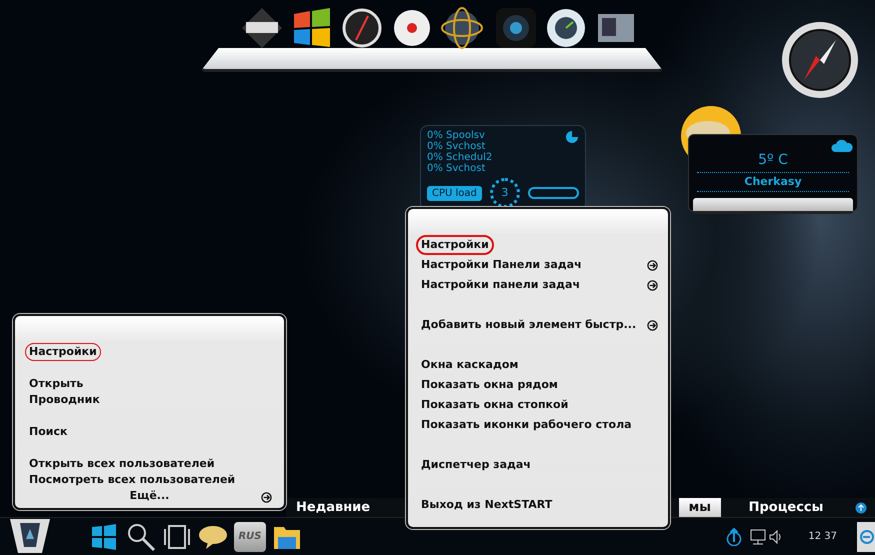 This screenshot has width=875, height=555. What do you see at coordinates (470, 365) in the screenshot?
I see `menu-item: Окна каскадом` at bounding box center [470, 365].